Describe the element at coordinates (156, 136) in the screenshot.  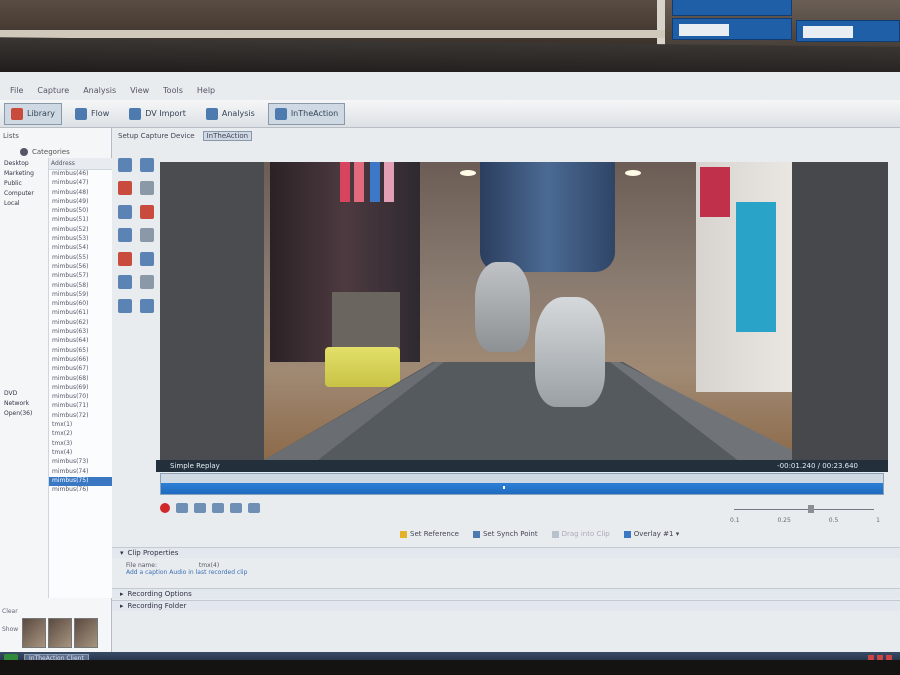
I see `setup-capture-button: Setup Capture Device` at that location.